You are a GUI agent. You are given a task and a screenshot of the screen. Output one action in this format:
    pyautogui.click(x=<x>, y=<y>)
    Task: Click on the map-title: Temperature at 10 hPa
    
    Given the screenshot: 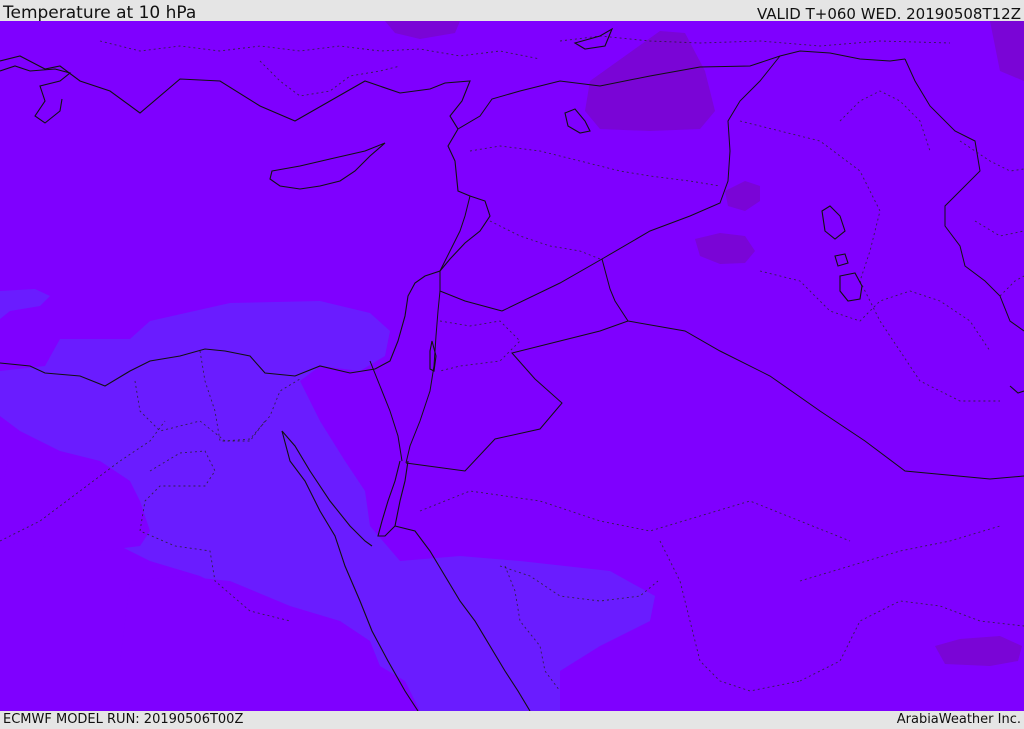 What is the action you would take?
    pyautogui.click(x=100, y=13)
    